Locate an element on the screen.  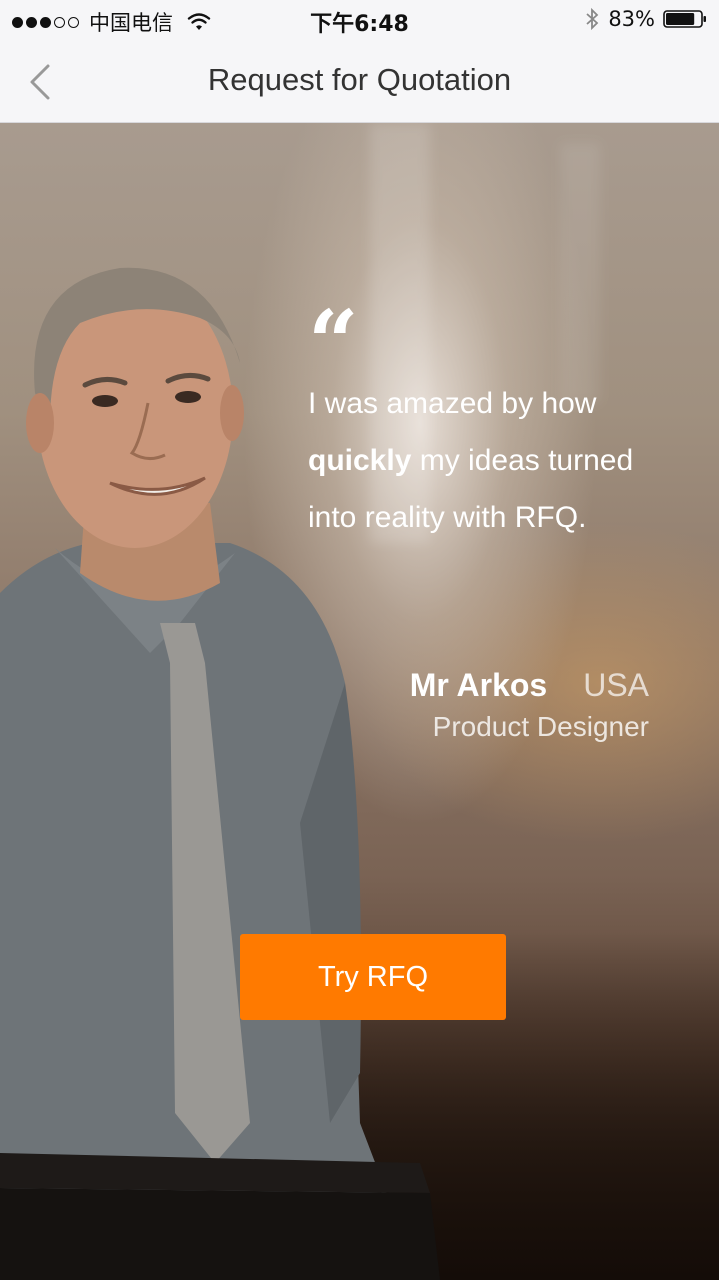
author-role: Product Designer is located at coordinates (540, 726).